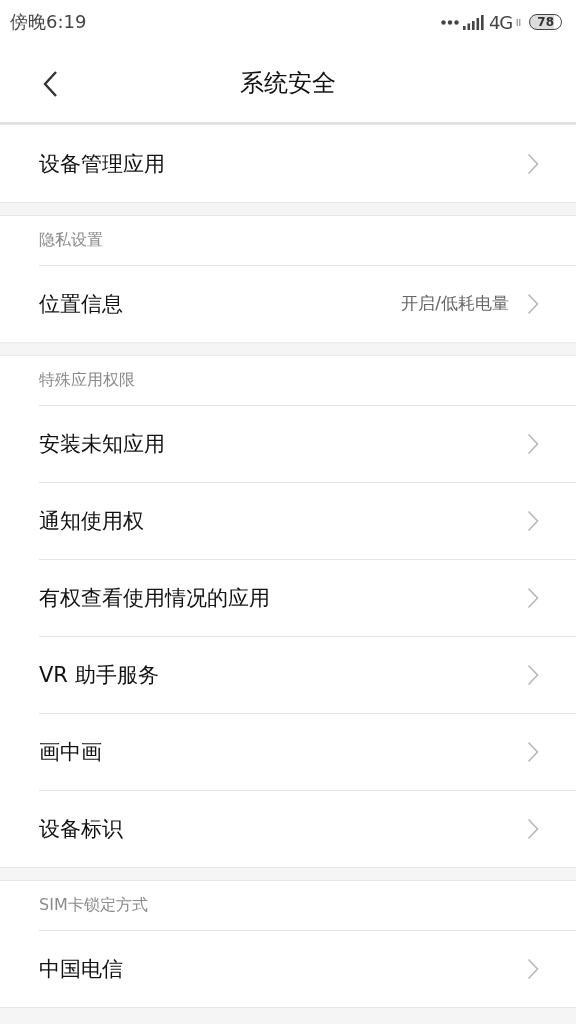  I want to click on settings-item: 中国电信, so click(288, 968).